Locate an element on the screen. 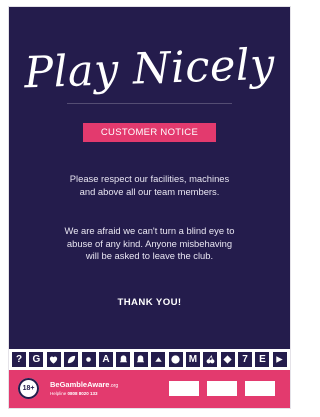 The image size is (320, 417). letter-tile: A is located at coordinates (105, 359).